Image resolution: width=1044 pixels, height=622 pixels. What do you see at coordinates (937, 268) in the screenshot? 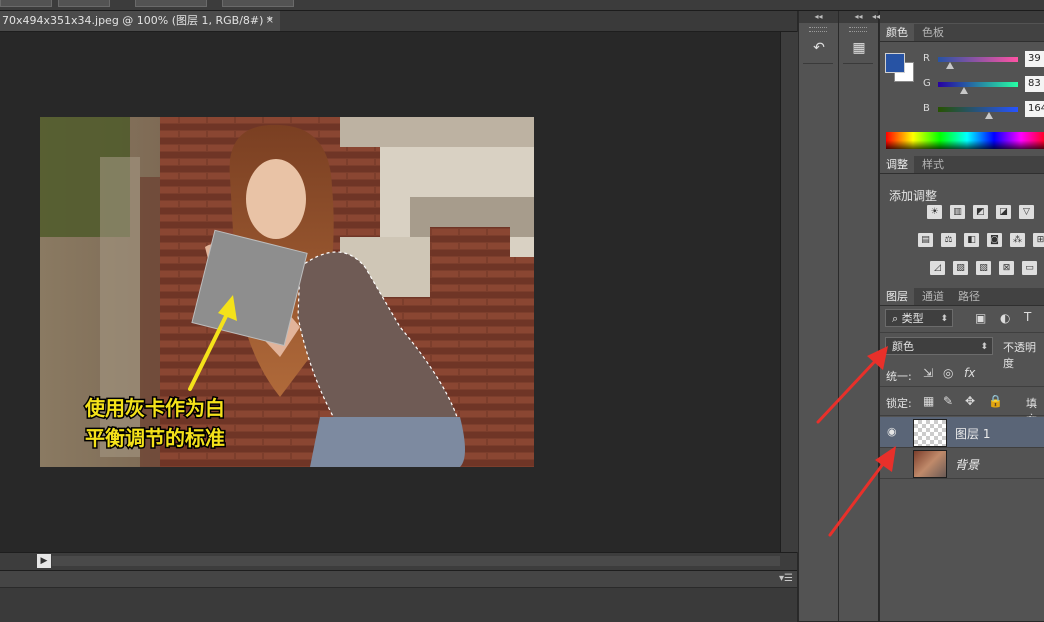
I see `invert-icon: ◿` at bounding box center [937, 268].